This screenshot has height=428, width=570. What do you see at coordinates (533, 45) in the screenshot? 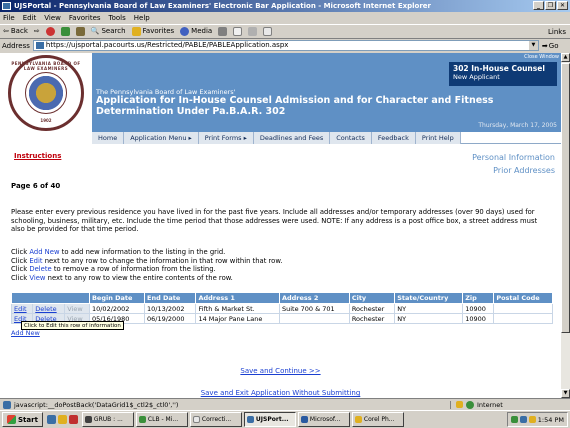
I see `address-dropdown-icon: ▼` at bounding box center [533, 45].